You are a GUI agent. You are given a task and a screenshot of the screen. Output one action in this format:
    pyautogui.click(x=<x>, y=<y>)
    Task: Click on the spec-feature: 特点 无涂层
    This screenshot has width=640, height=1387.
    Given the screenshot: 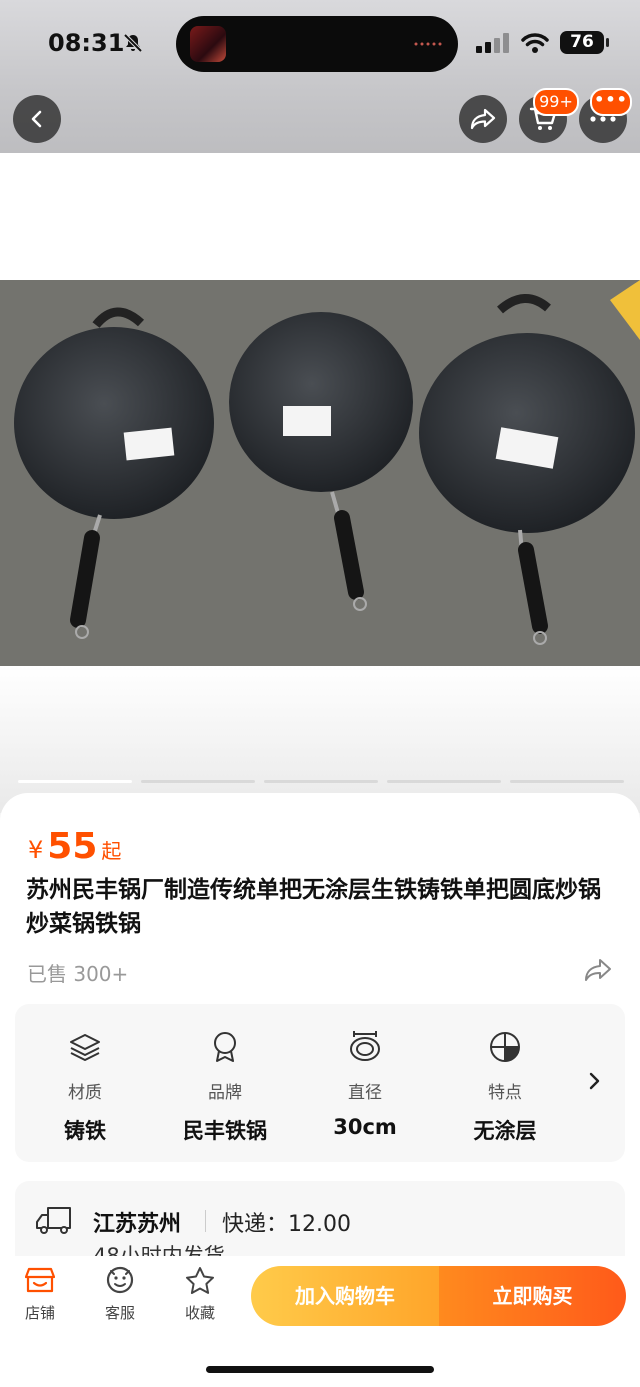 What is the action you would take?
    pyautogui.click(x=505, y=1087)
    